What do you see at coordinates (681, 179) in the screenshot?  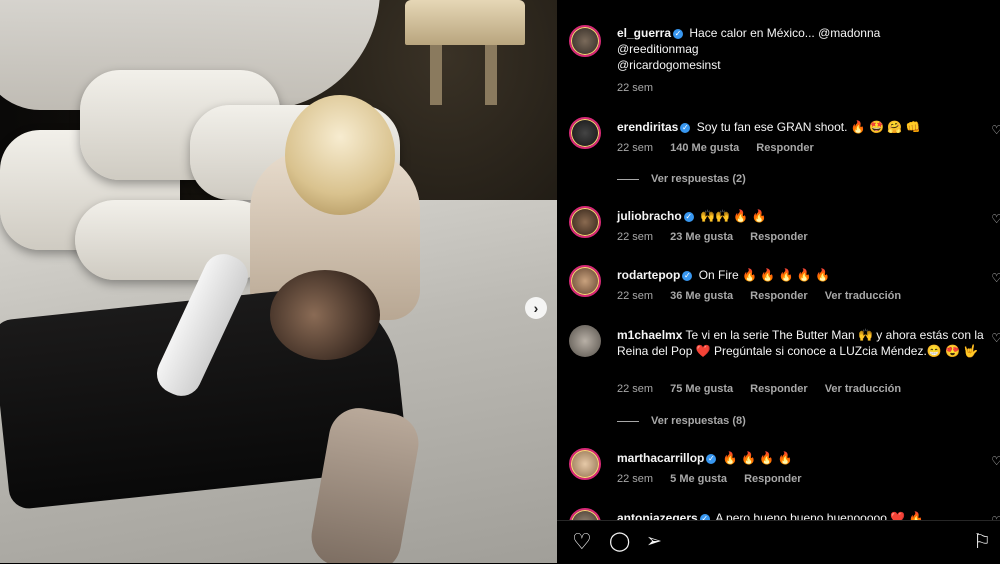 I see `view-replies: Ver respuestas (2)` at bounding box center [681, 179].